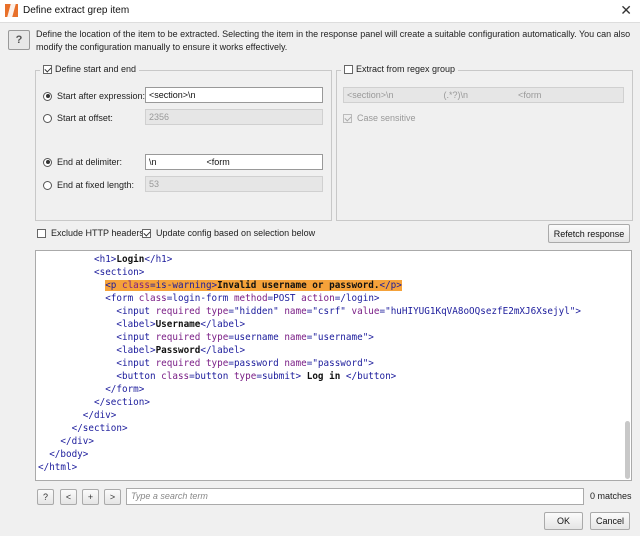  I want to click on code-line: <label>Username</label>, so click(308, 324).